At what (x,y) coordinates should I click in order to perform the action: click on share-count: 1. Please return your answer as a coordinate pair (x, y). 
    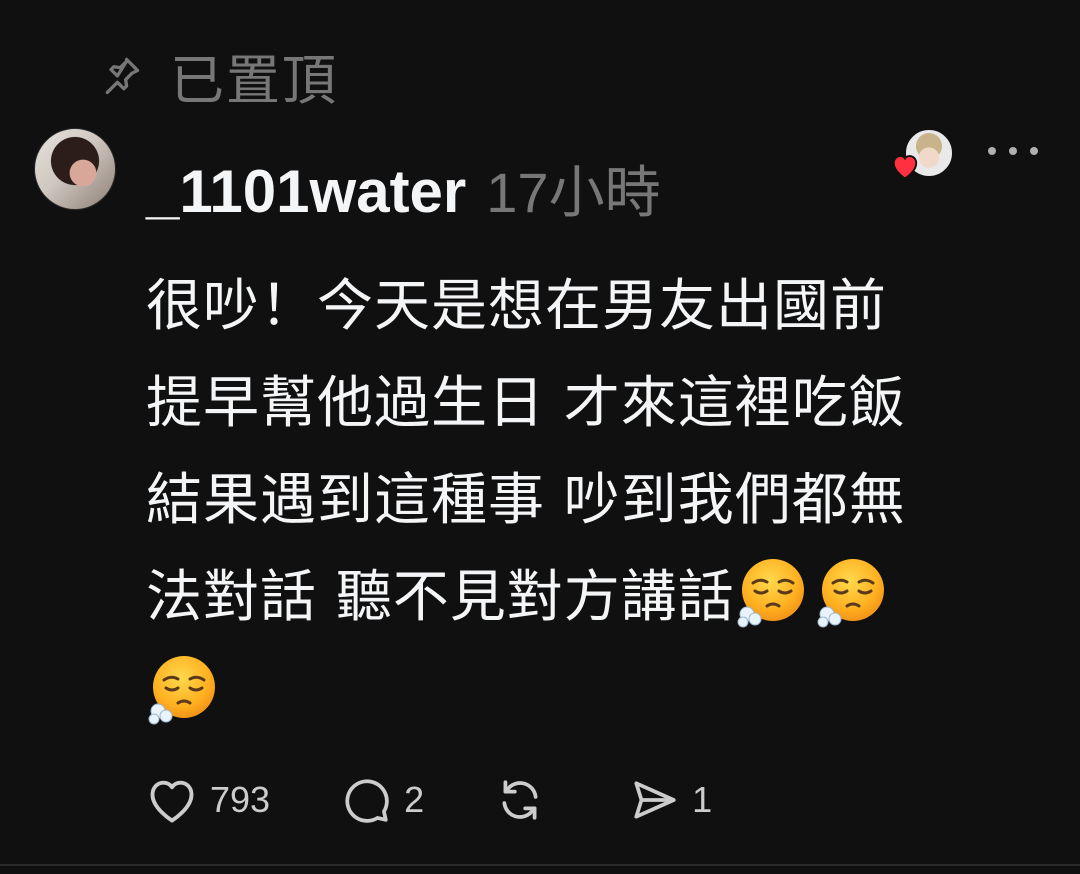
    Looking at the image, I should click on (702, 799).